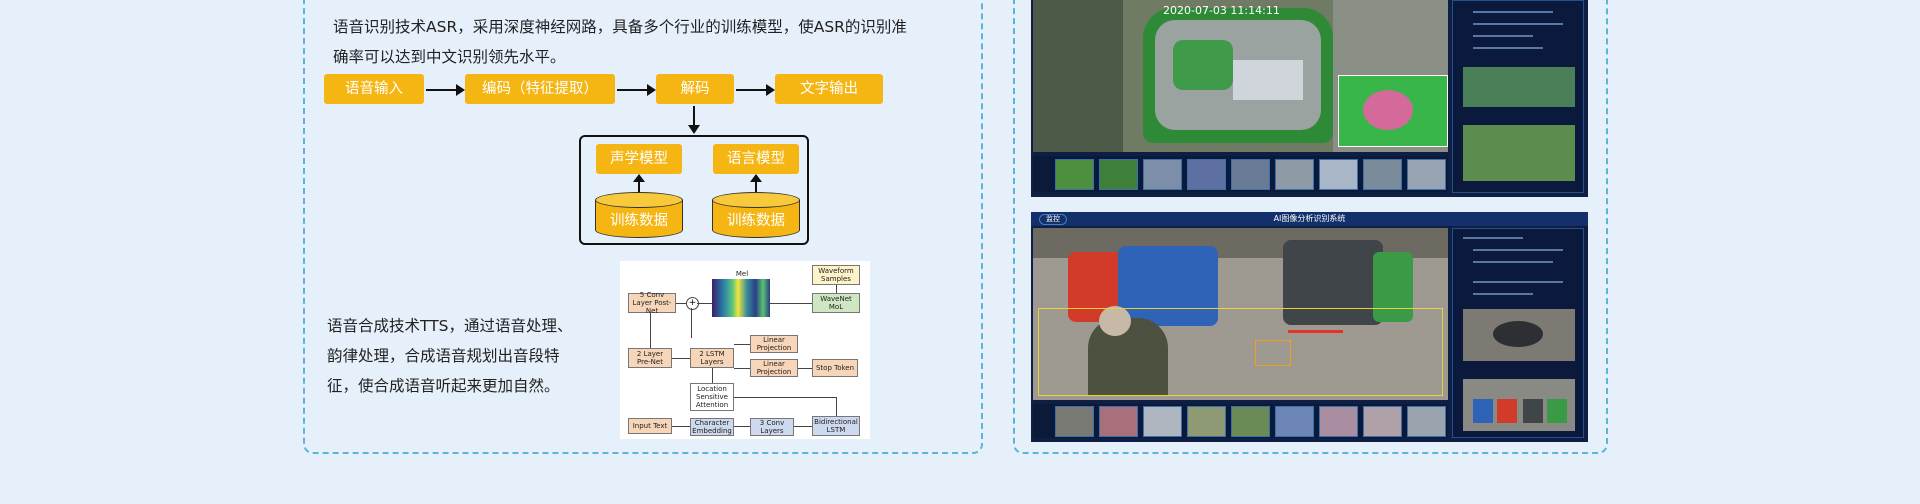 Image resolution: width=1920 pixels, height=504 pixels. I want to click on step-encoding: 编码（特征提取）, so click(540, 89).